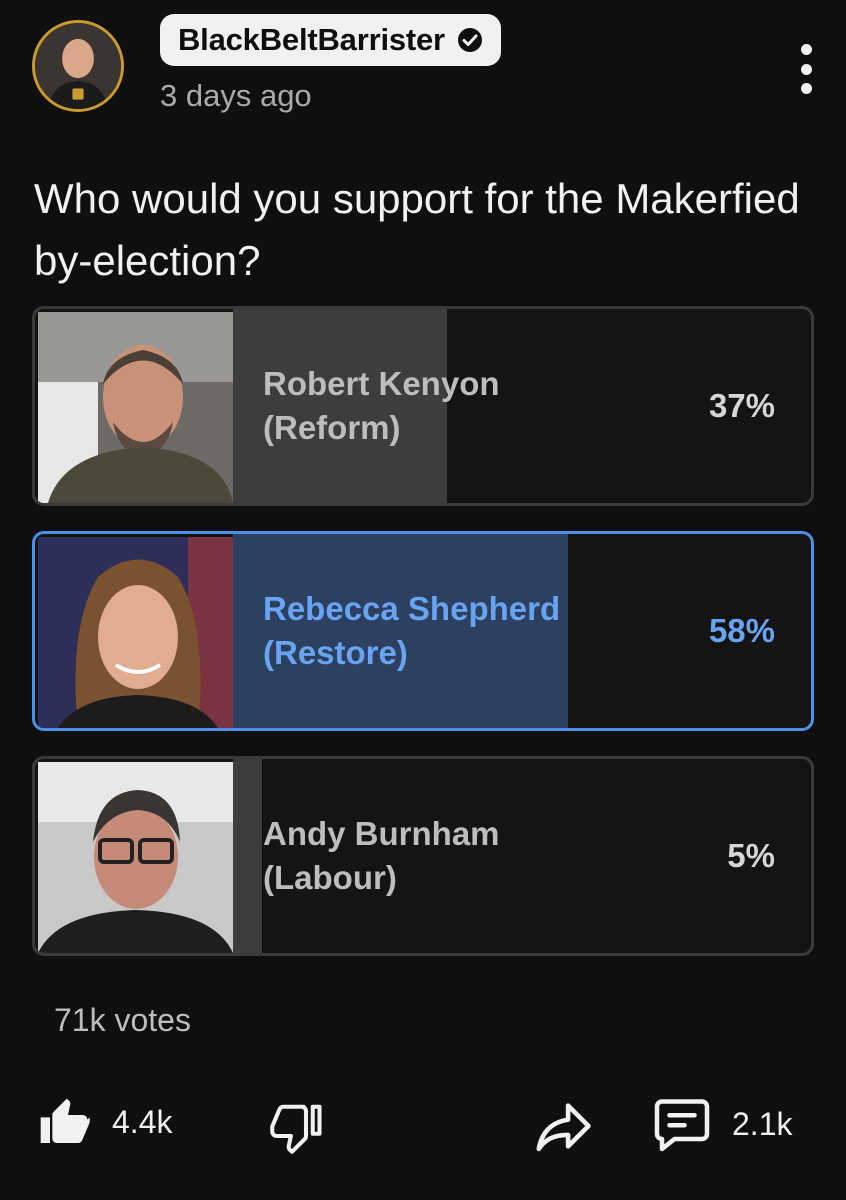 The height and width of the screenshot is (1200, 846). What do you see at coordinates (247, 856) in the screenshot?
I see `poll-option-fill` at bounding box center [247, 856].